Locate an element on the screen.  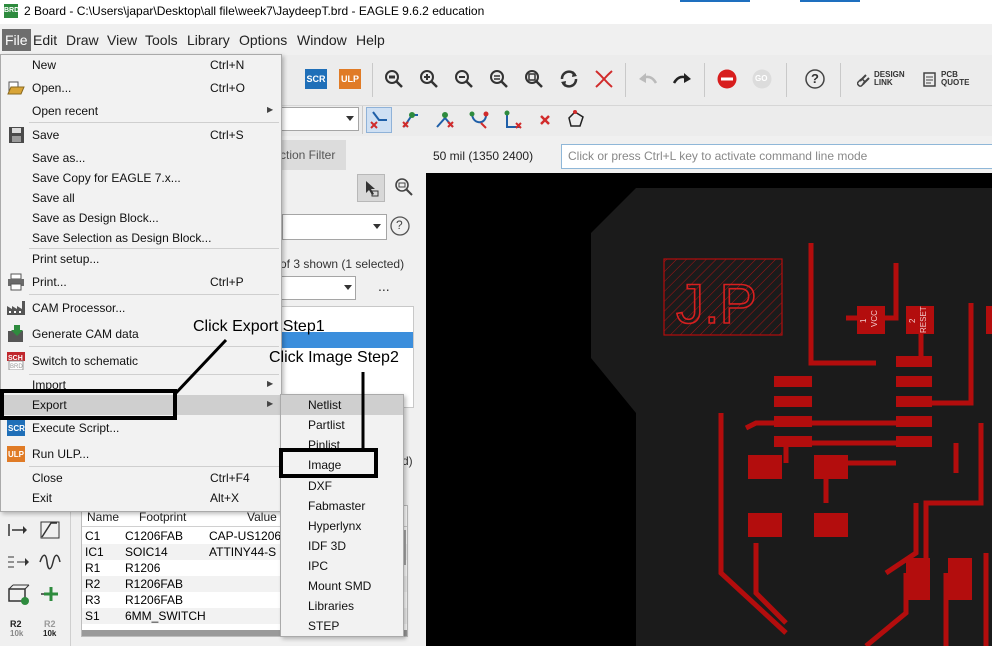
annotation-arrows is located at coordinates (269, 394).